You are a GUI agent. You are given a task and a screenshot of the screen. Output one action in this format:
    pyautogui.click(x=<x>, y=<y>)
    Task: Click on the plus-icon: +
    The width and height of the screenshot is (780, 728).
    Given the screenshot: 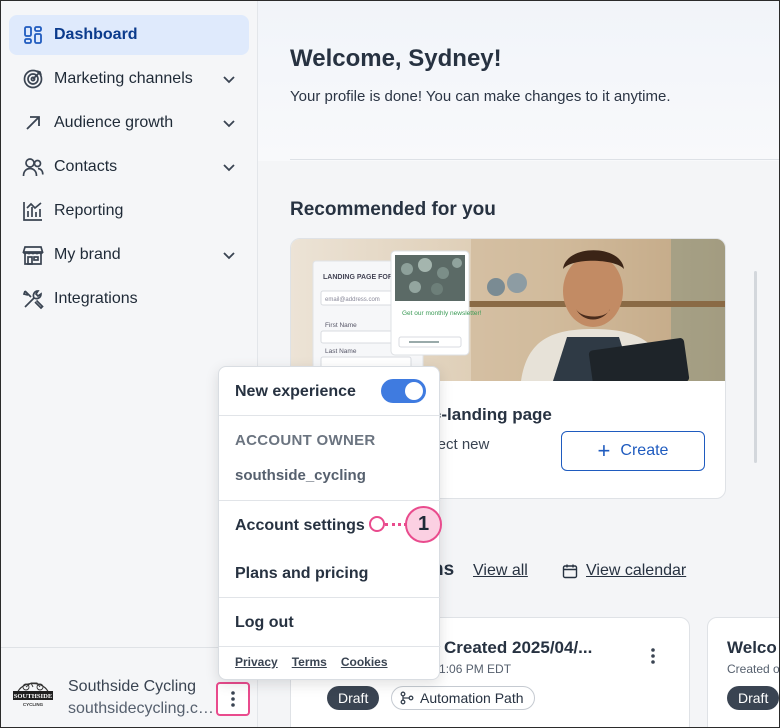 What is the action you would take?
    pyautogui.click(x=604, y=450)
    